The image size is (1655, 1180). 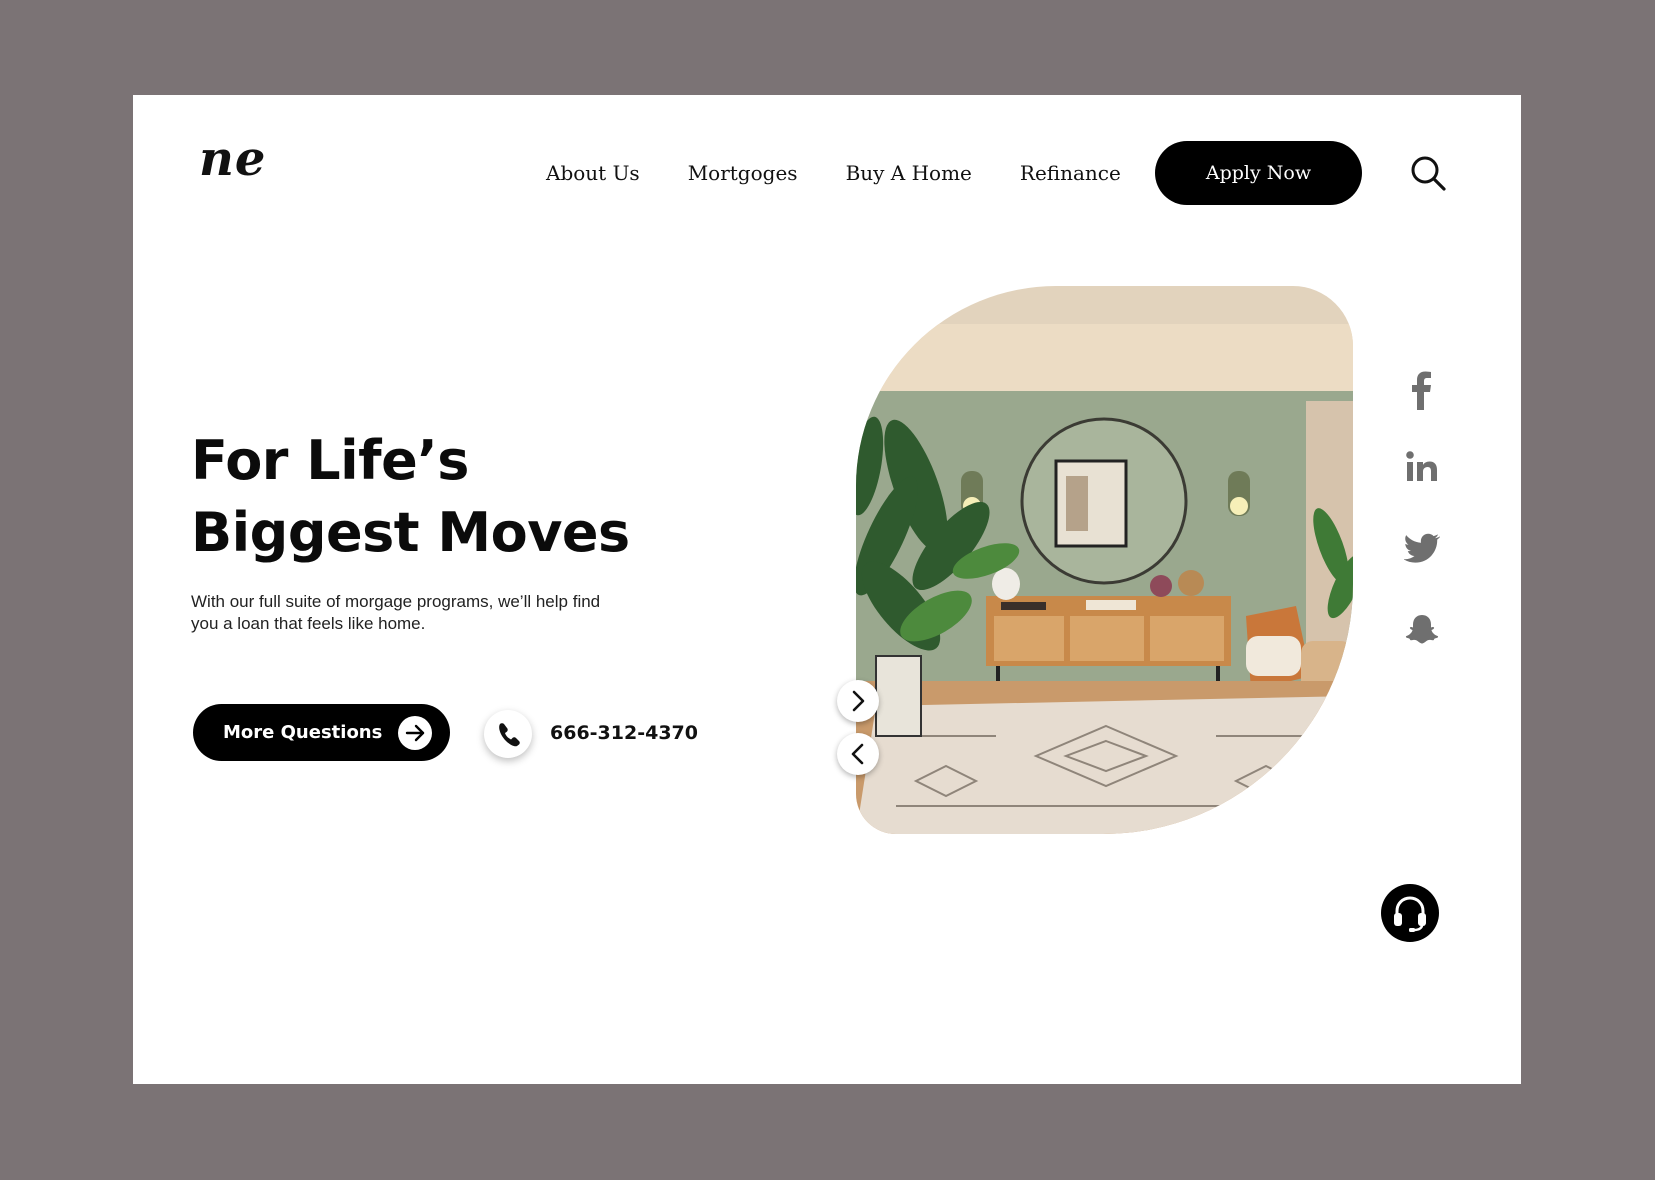 I want to click on search-icon, so click(x=1428, y=173).